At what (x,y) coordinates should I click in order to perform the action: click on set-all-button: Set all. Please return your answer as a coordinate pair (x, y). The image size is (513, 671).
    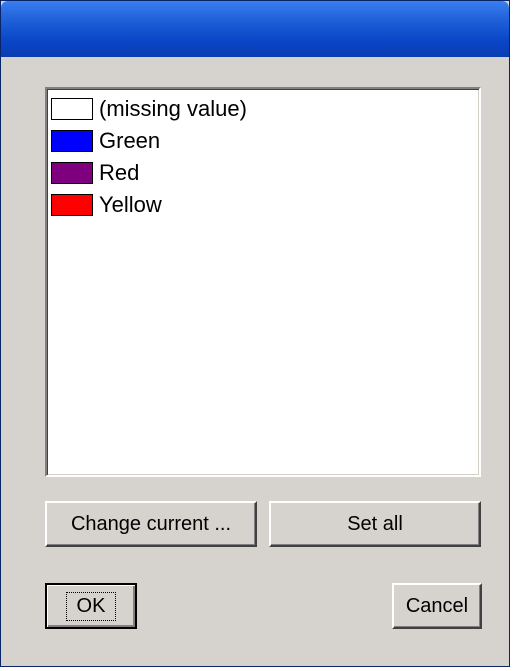
    Looking at the image, I should click on (375, 524).